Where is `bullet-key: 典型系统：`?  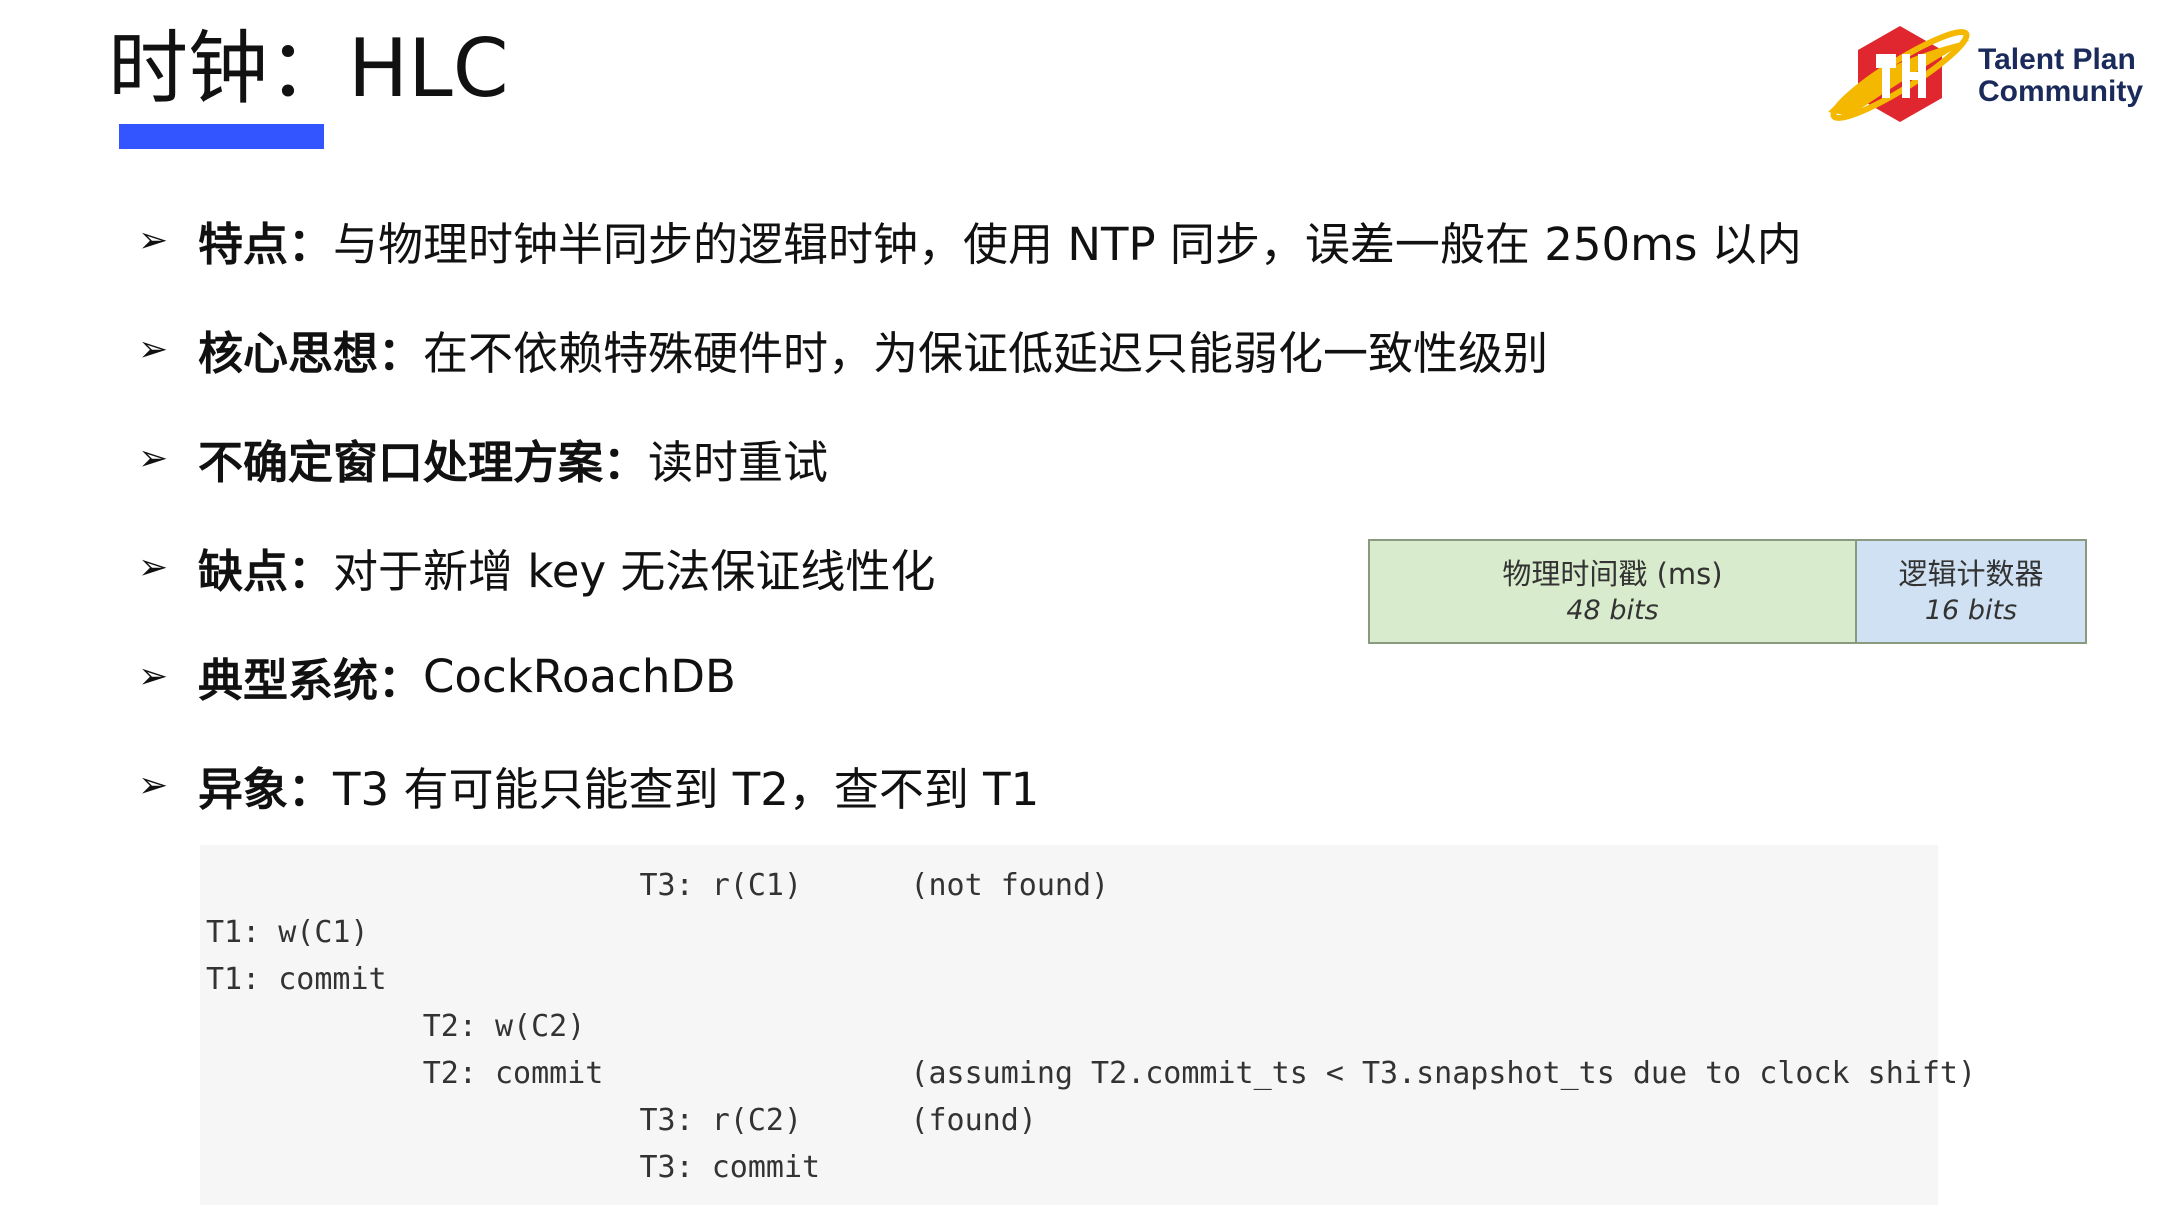
bullet-key: 典型系统： is located at coordinates (311, 680).